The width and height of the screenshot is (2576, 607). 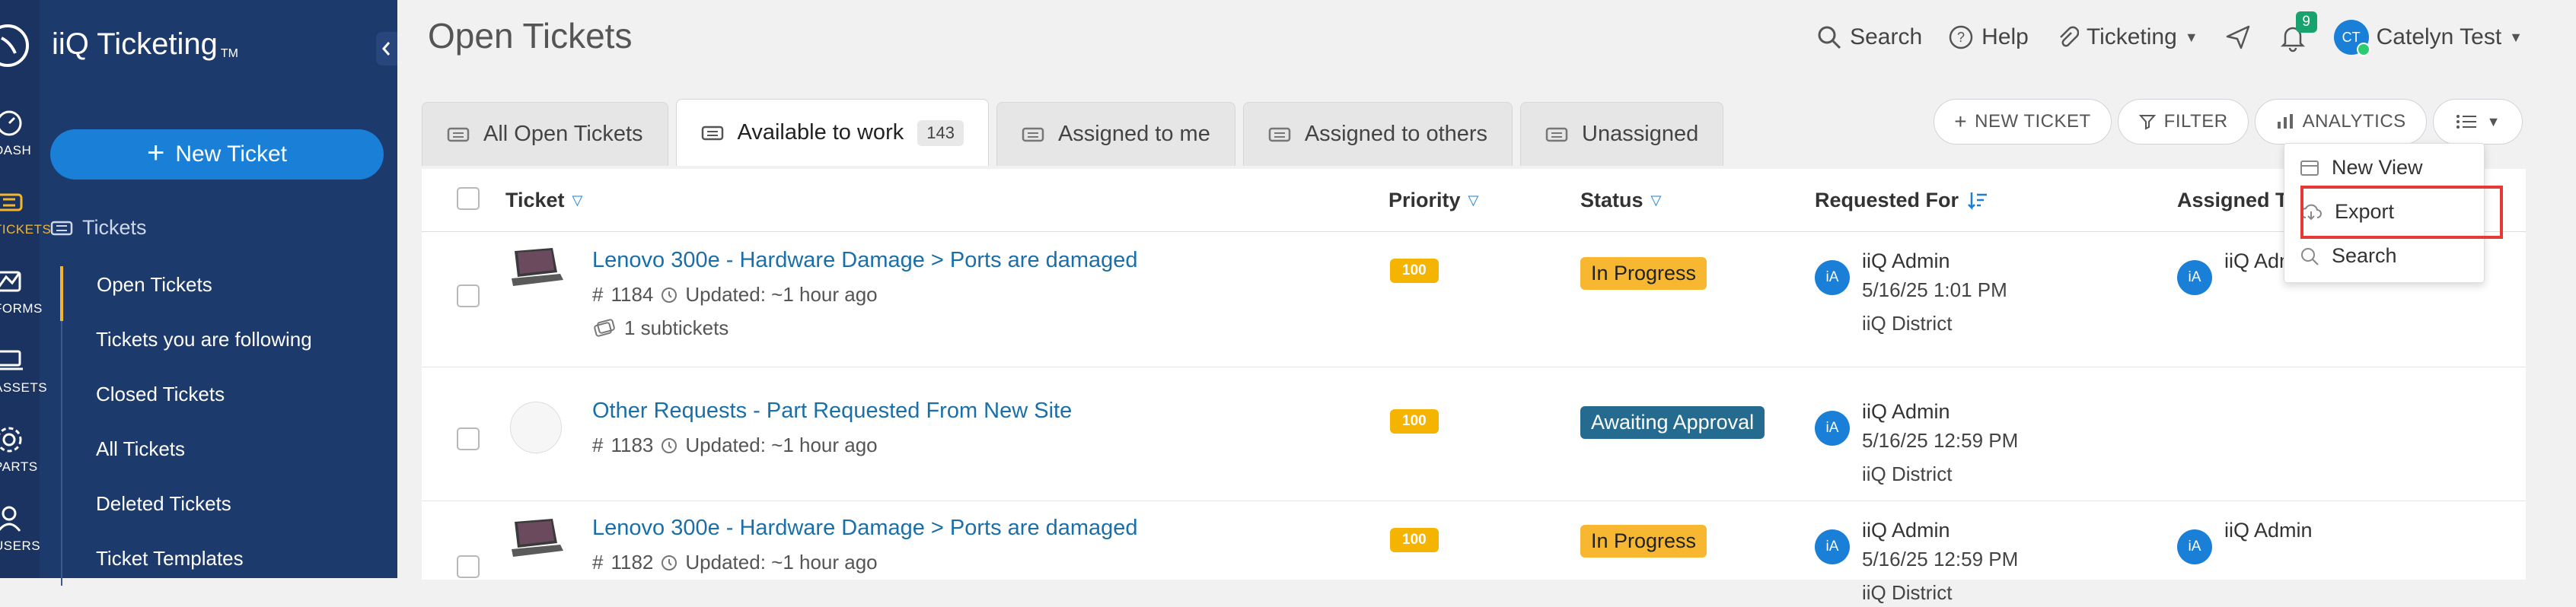 I want to click on requested-date: 5/16/25 1:01 PM, so click(x=1934, y=289).